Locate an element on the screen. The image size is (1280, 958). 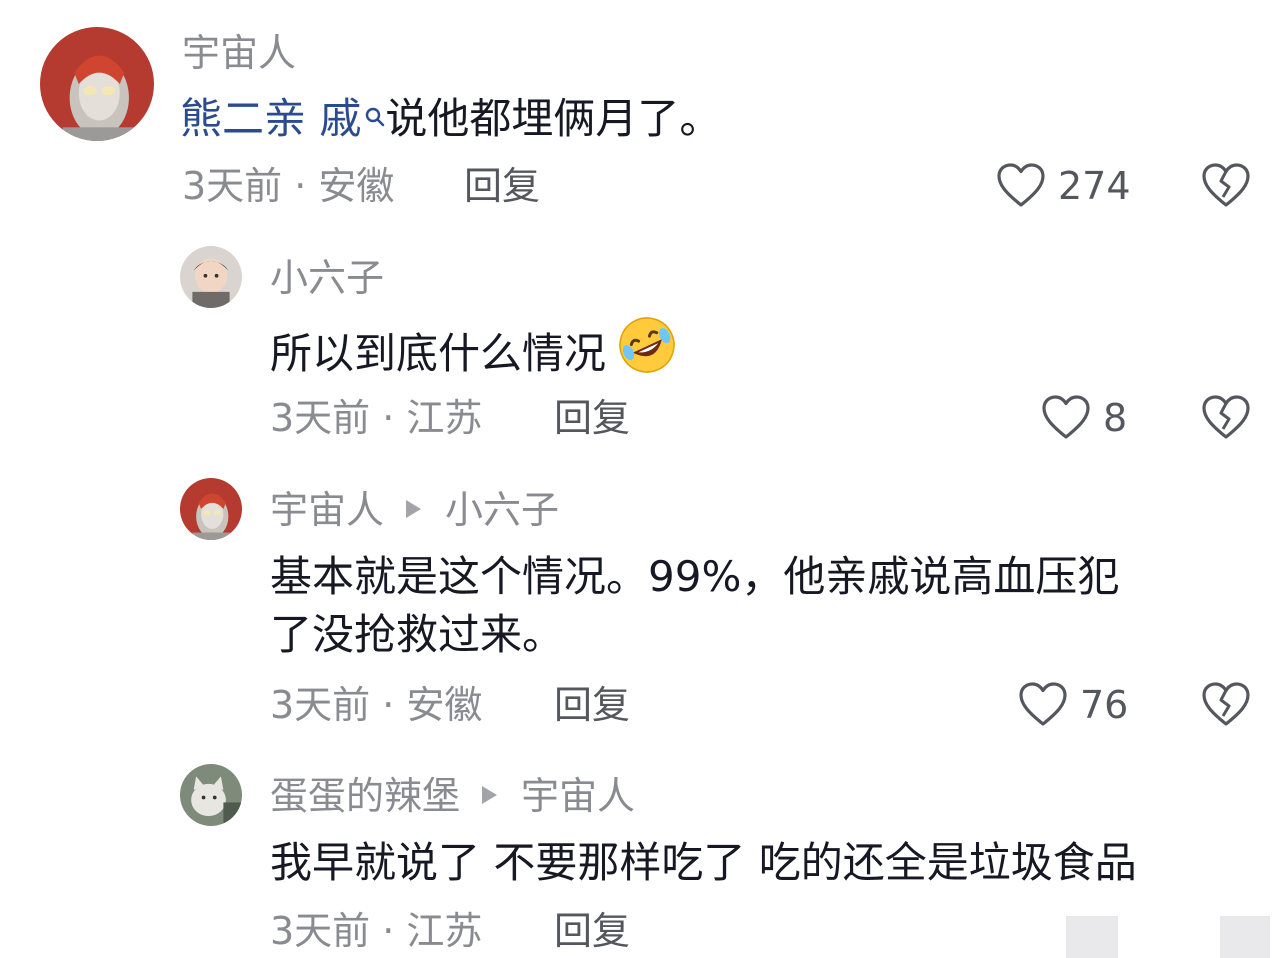
reply-to-username: 宇宙人 is located at coordinates (578, 796).